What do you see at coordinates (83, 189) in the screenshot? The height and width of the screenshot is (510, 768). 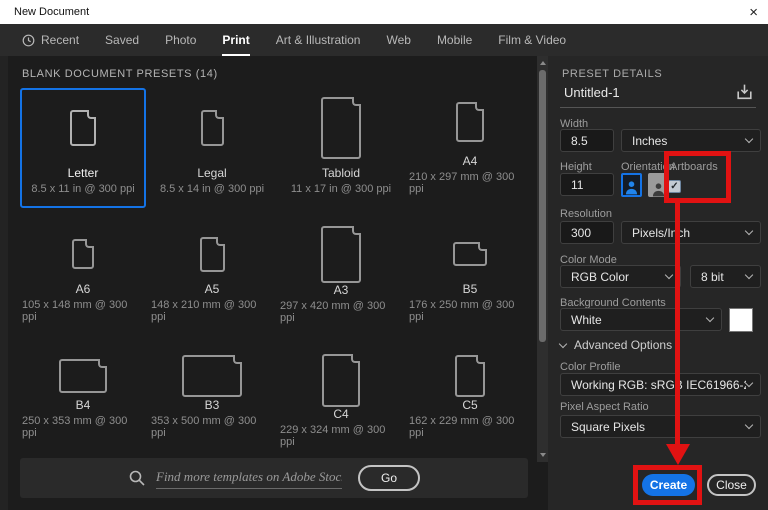 I see `preset-dims: 8.5 x 11 in @ 300 ppi` at bounding box center [83, 189].